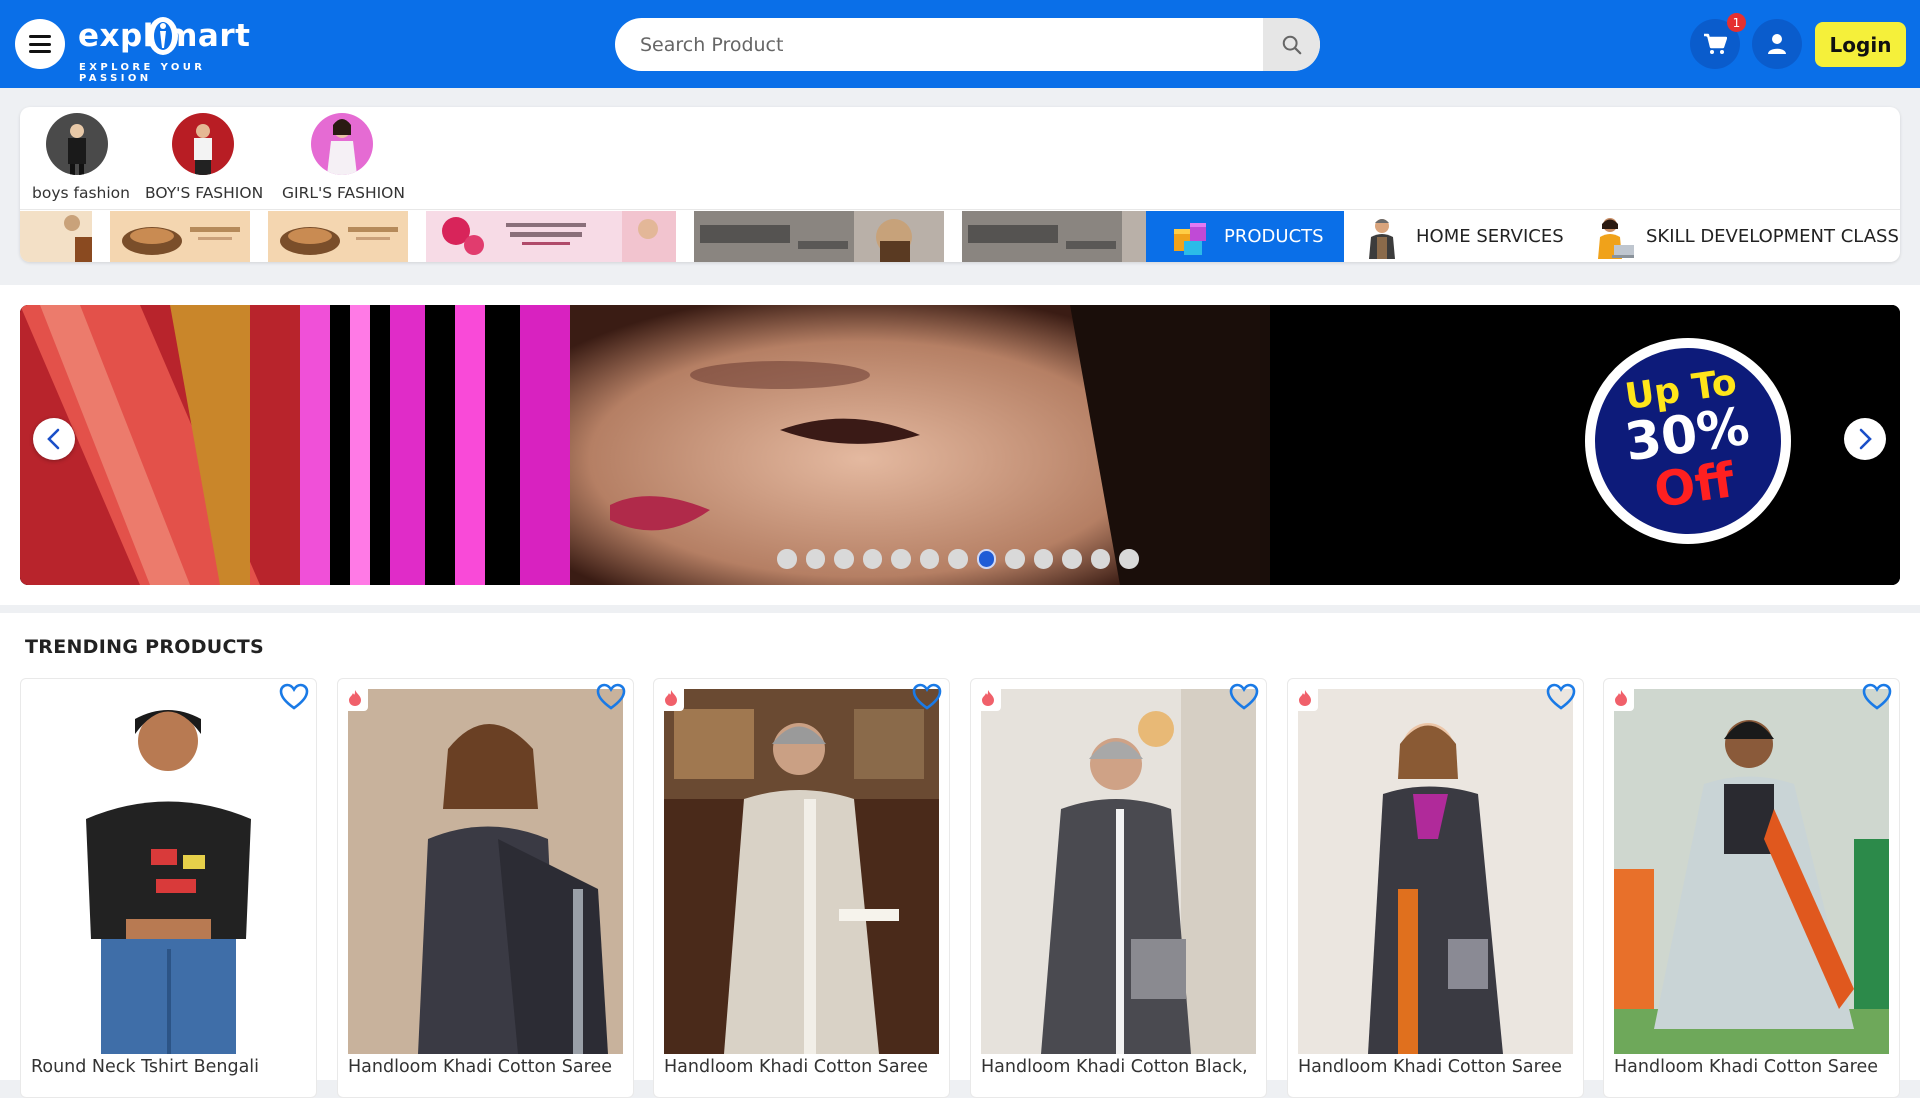 The width and height of the screenshot is (1920, 1098). Describe the element at coordinates (1715, 43) in the screenshot. I see `cart-icon` at that location.